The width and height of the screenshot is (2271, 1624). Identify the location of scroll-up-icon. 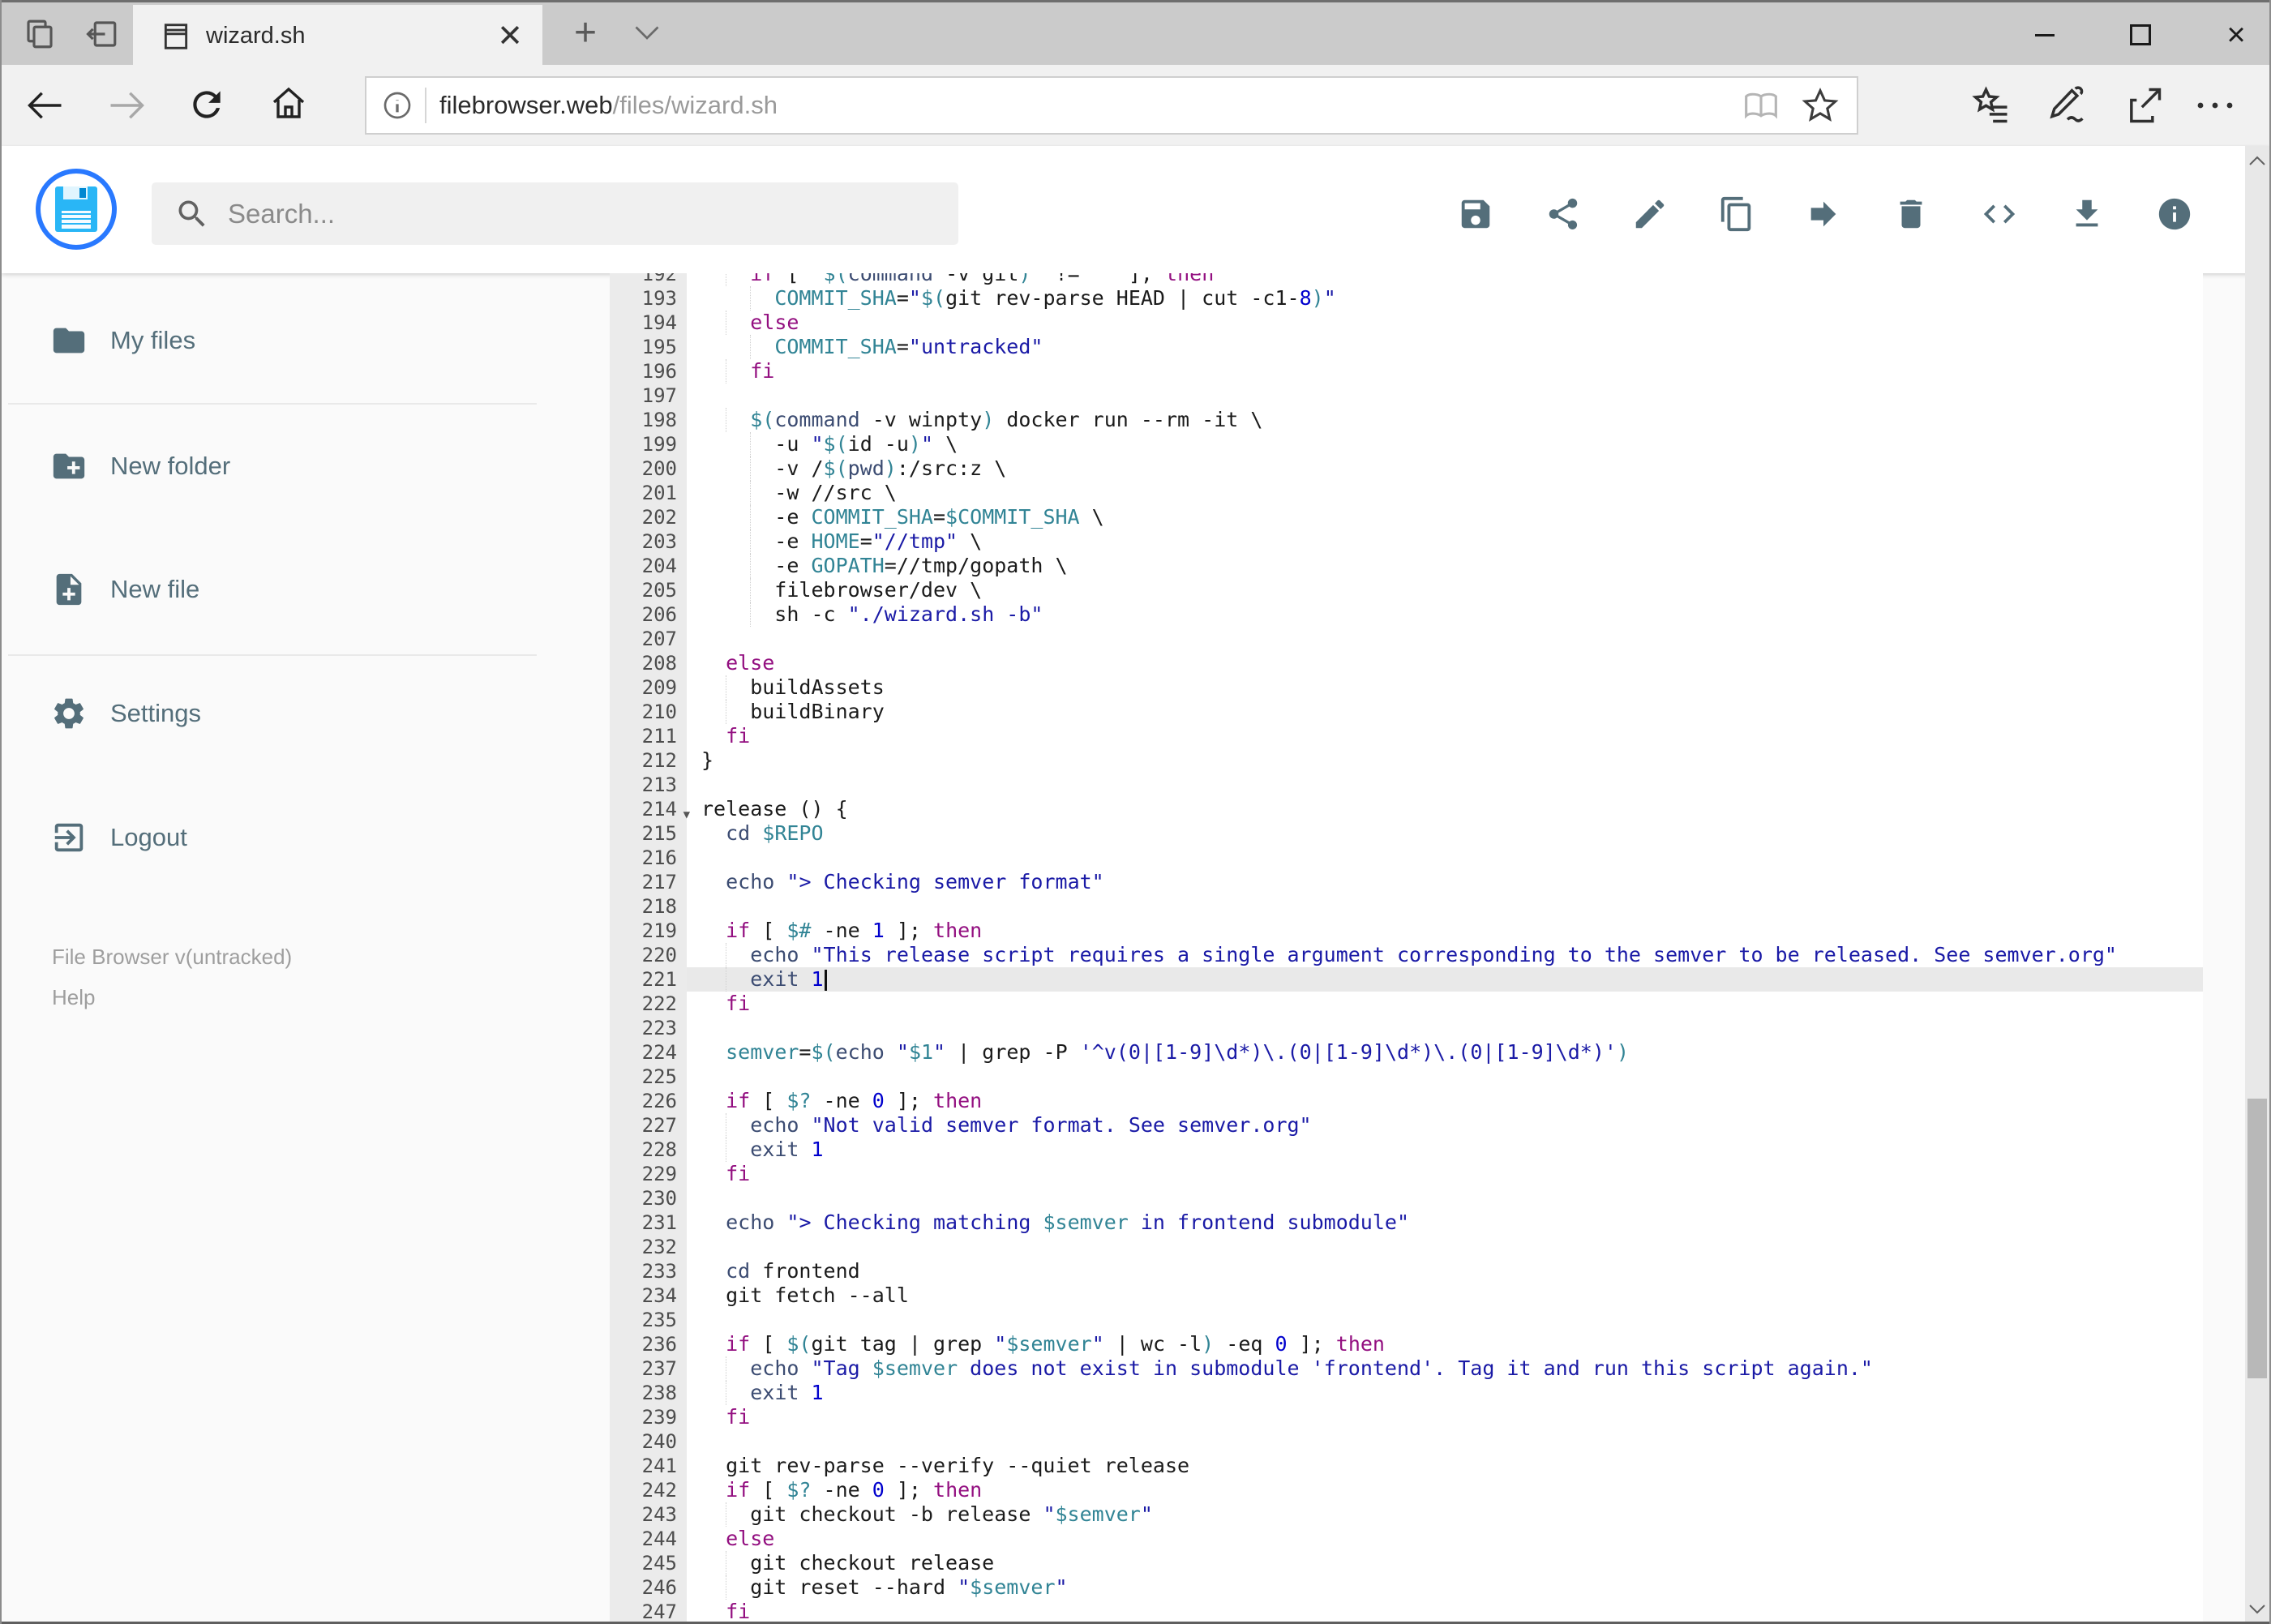
(2257, 160).